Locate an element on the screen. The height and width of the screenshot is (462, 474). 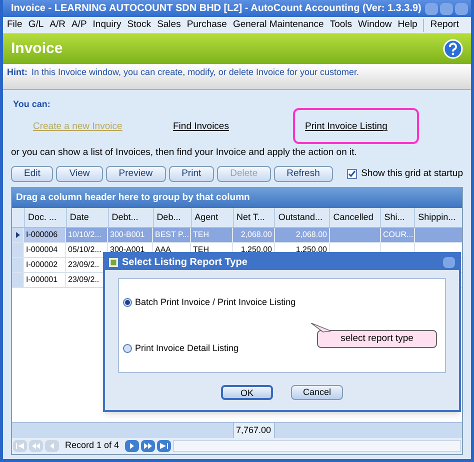
radio-label: Batch Print Invoice / Print Invoice Listing is located at coordinates (215, 302).